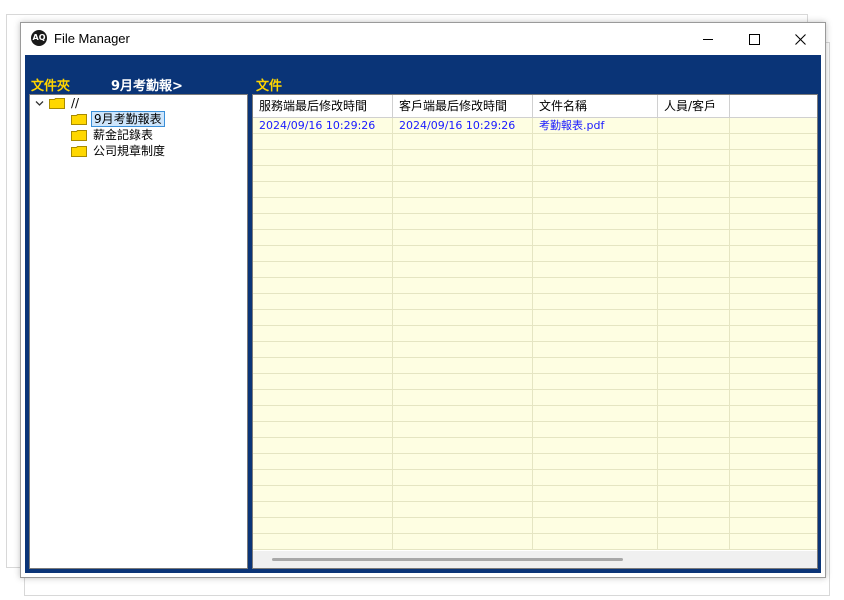 Image resolution: width=844 pixels, height=600 pixels. Describe the element at coordinates (39, 38) in the screenshot. I see `app-logo-icon: AQ` at that location.